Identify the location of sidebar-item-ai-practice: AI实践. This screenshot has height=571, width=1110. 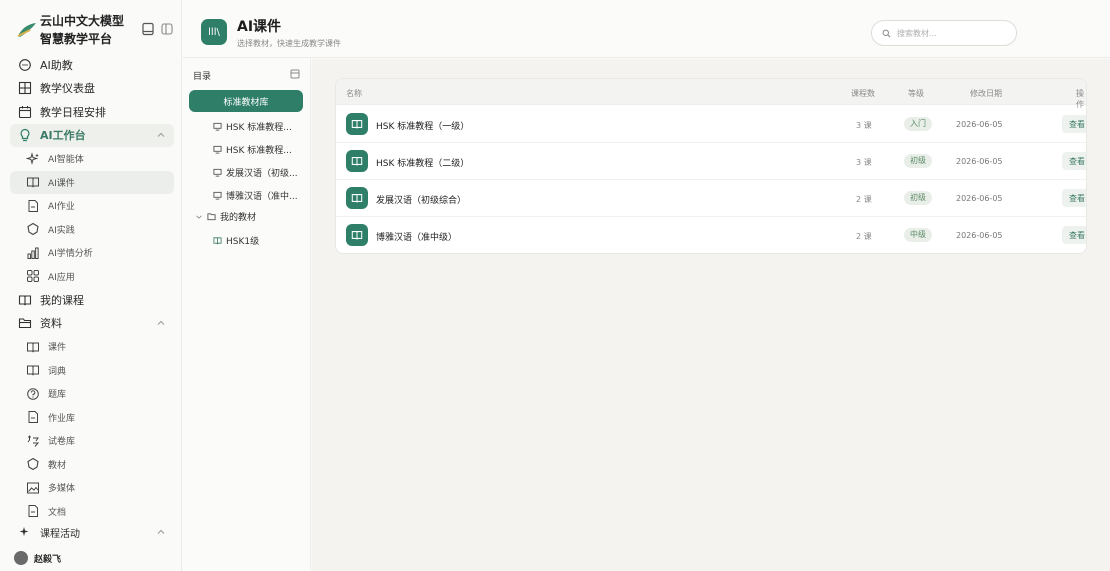
(92, 230).